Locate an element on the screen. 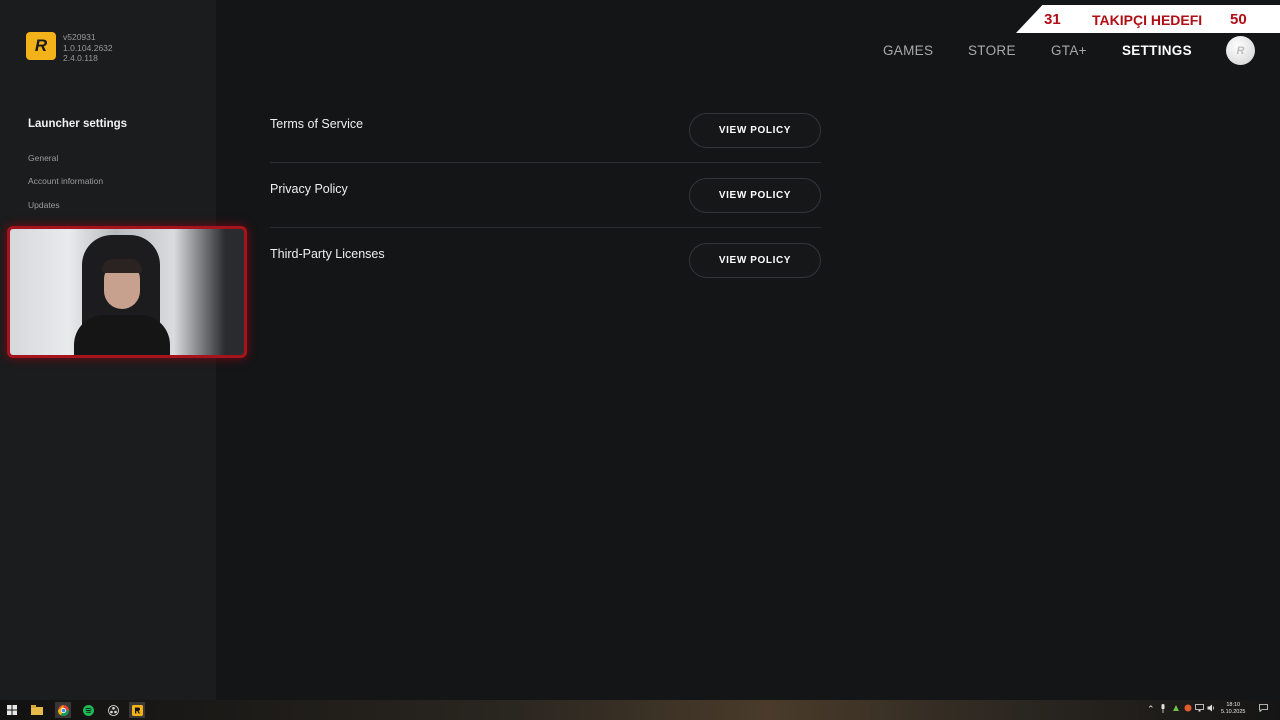  policy-row-terms: Terms of Service VIEW POLICY is located at coordinates (545, 130).